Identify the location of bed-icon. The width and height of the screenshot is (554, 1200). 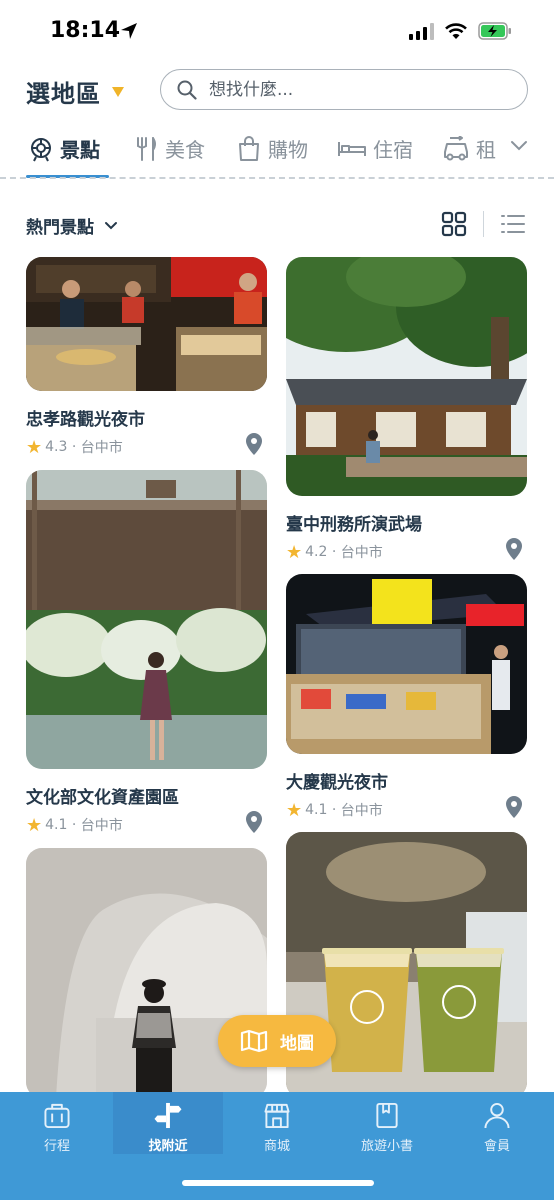
(352, 148).